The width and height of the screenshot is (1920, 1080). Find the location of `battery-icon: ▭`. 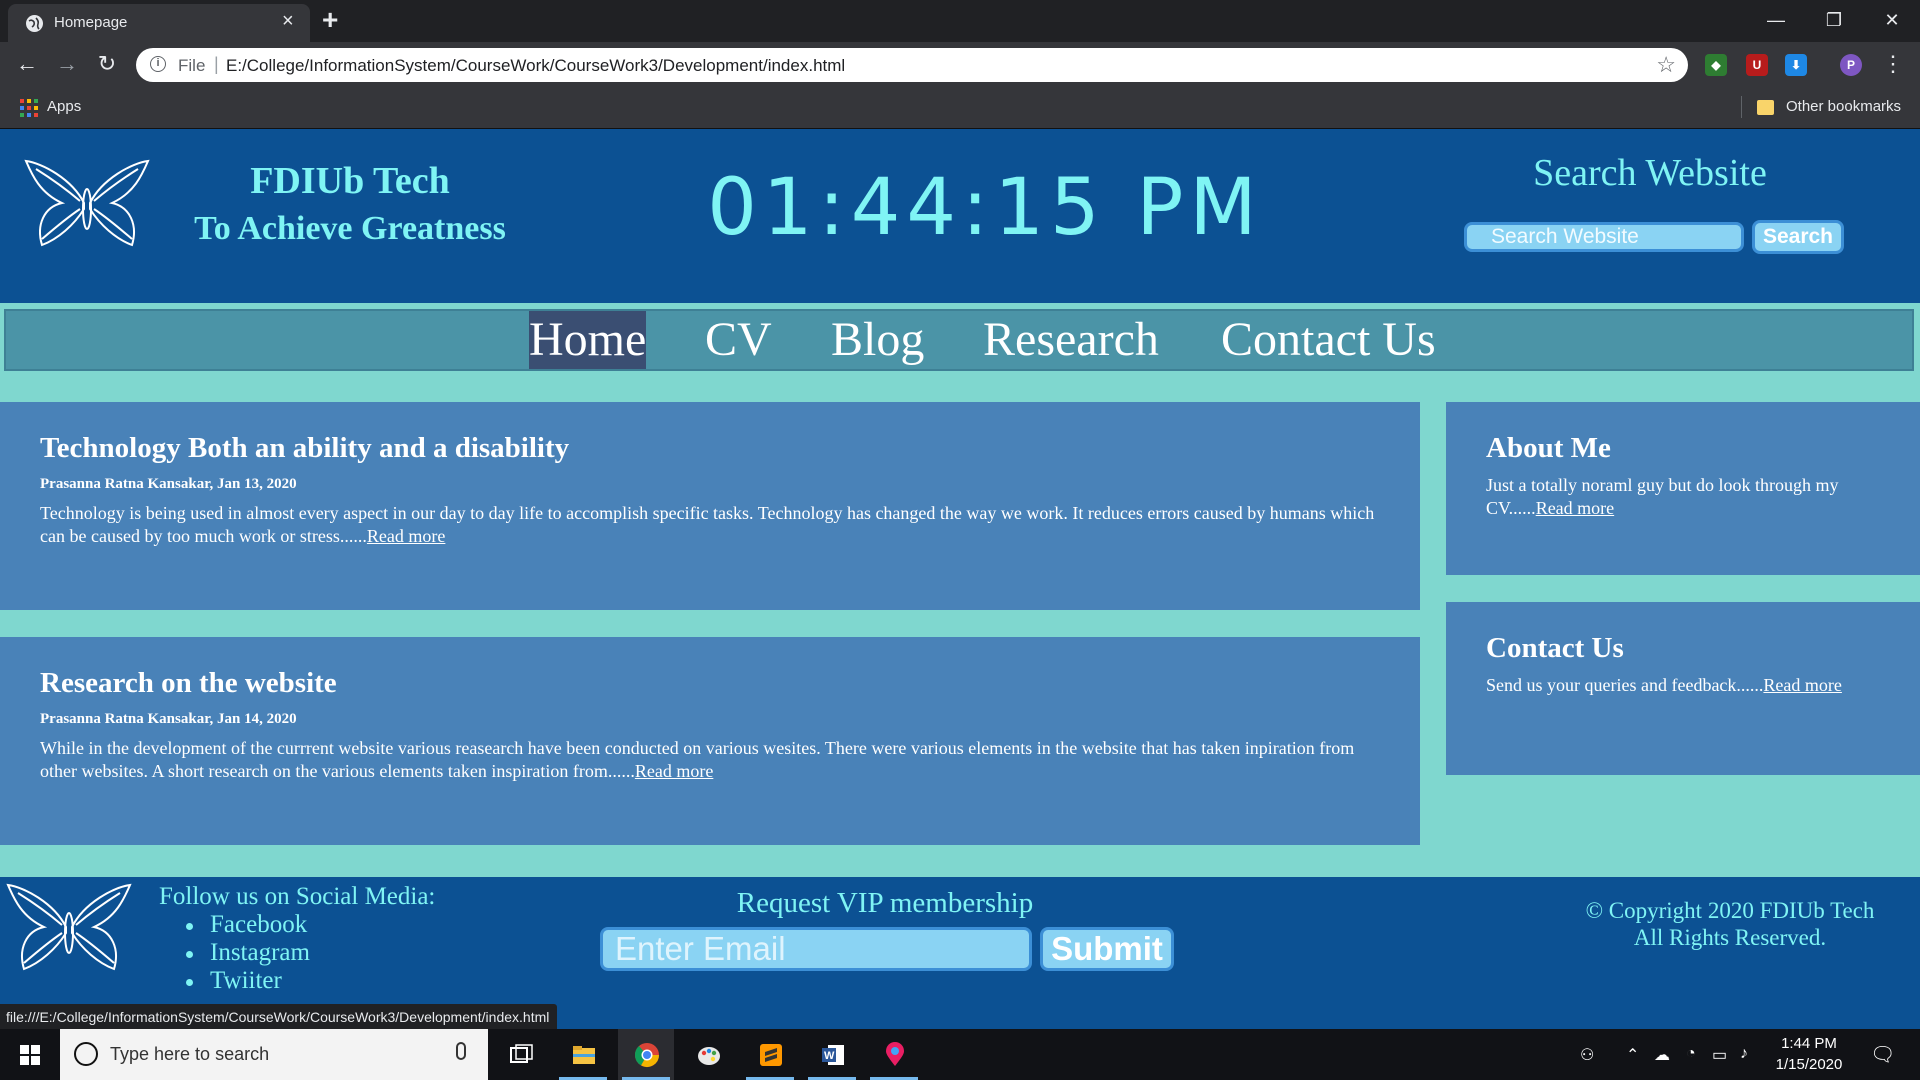

battery-icon: ▭ is located at coordinates (1719, 1055).